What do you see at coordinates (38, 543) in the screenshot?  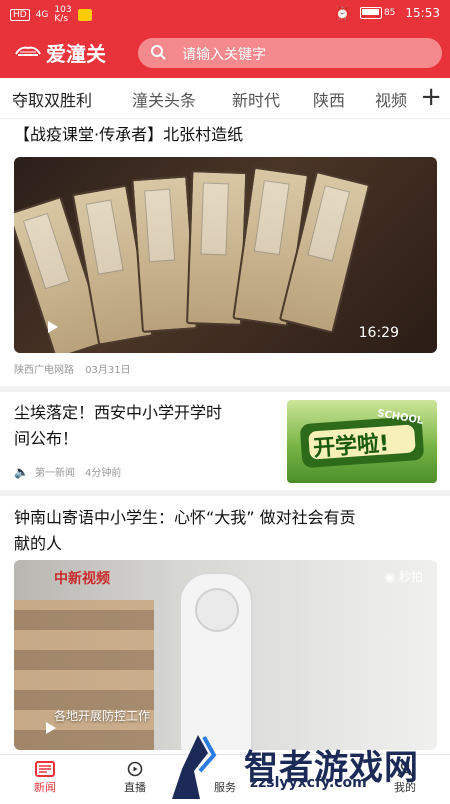 I see `news-title-line-2: 献的人` at bounding box center [38, 543].